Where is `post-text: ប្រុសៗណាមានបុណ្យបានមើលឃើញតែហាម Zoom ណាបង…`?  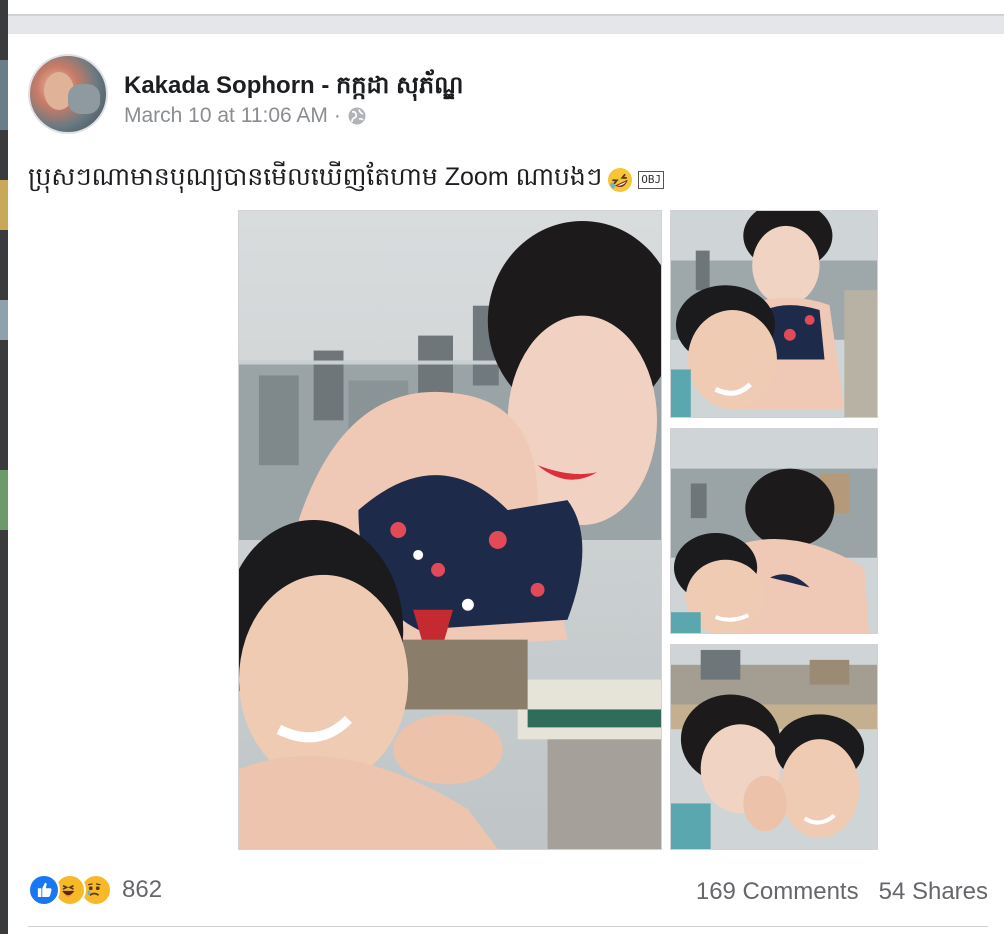 post-text: ប្រុសៗណាមានបុណ្យបានមើលឃើញតែហាម Zoom ណាបង… is located at coordinates (346, 180).